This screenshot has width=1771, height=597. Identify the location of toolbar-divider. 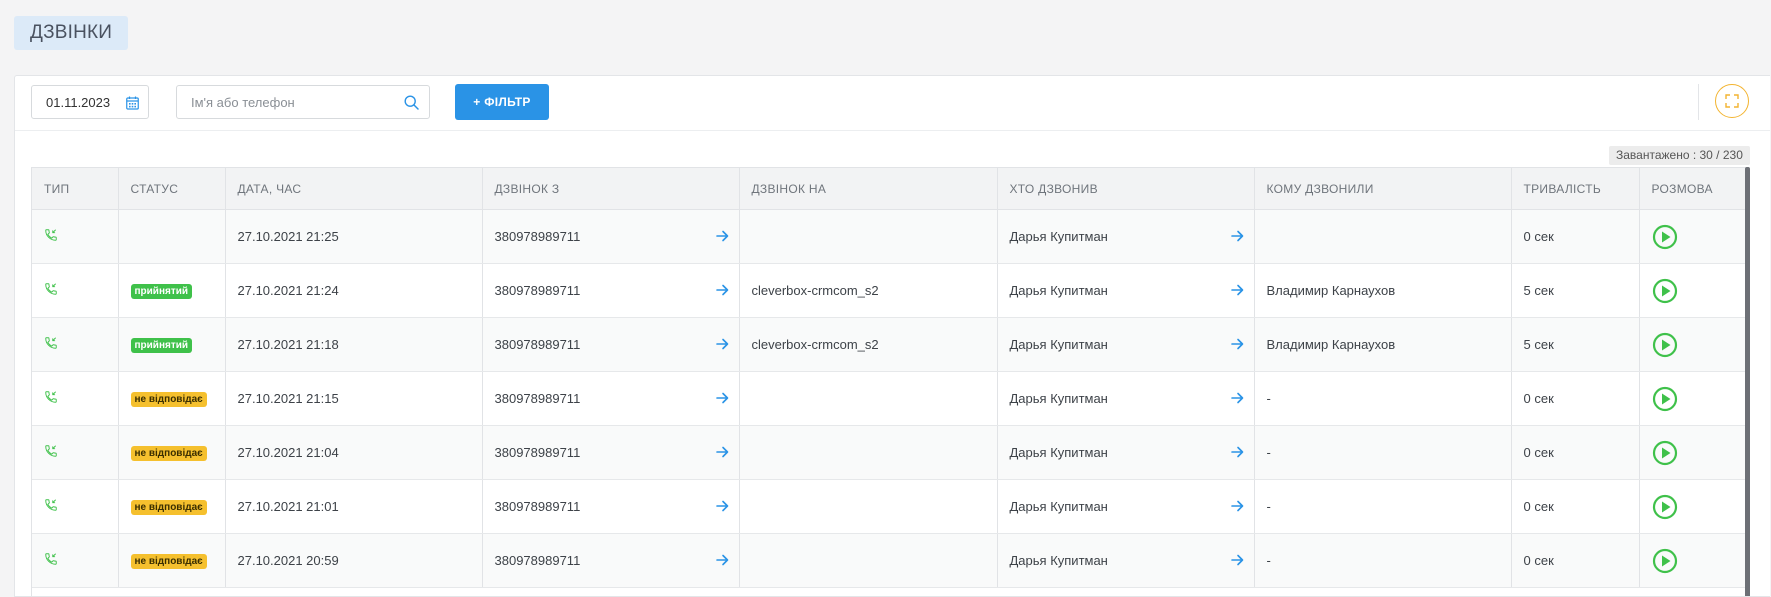
(1698, 102).